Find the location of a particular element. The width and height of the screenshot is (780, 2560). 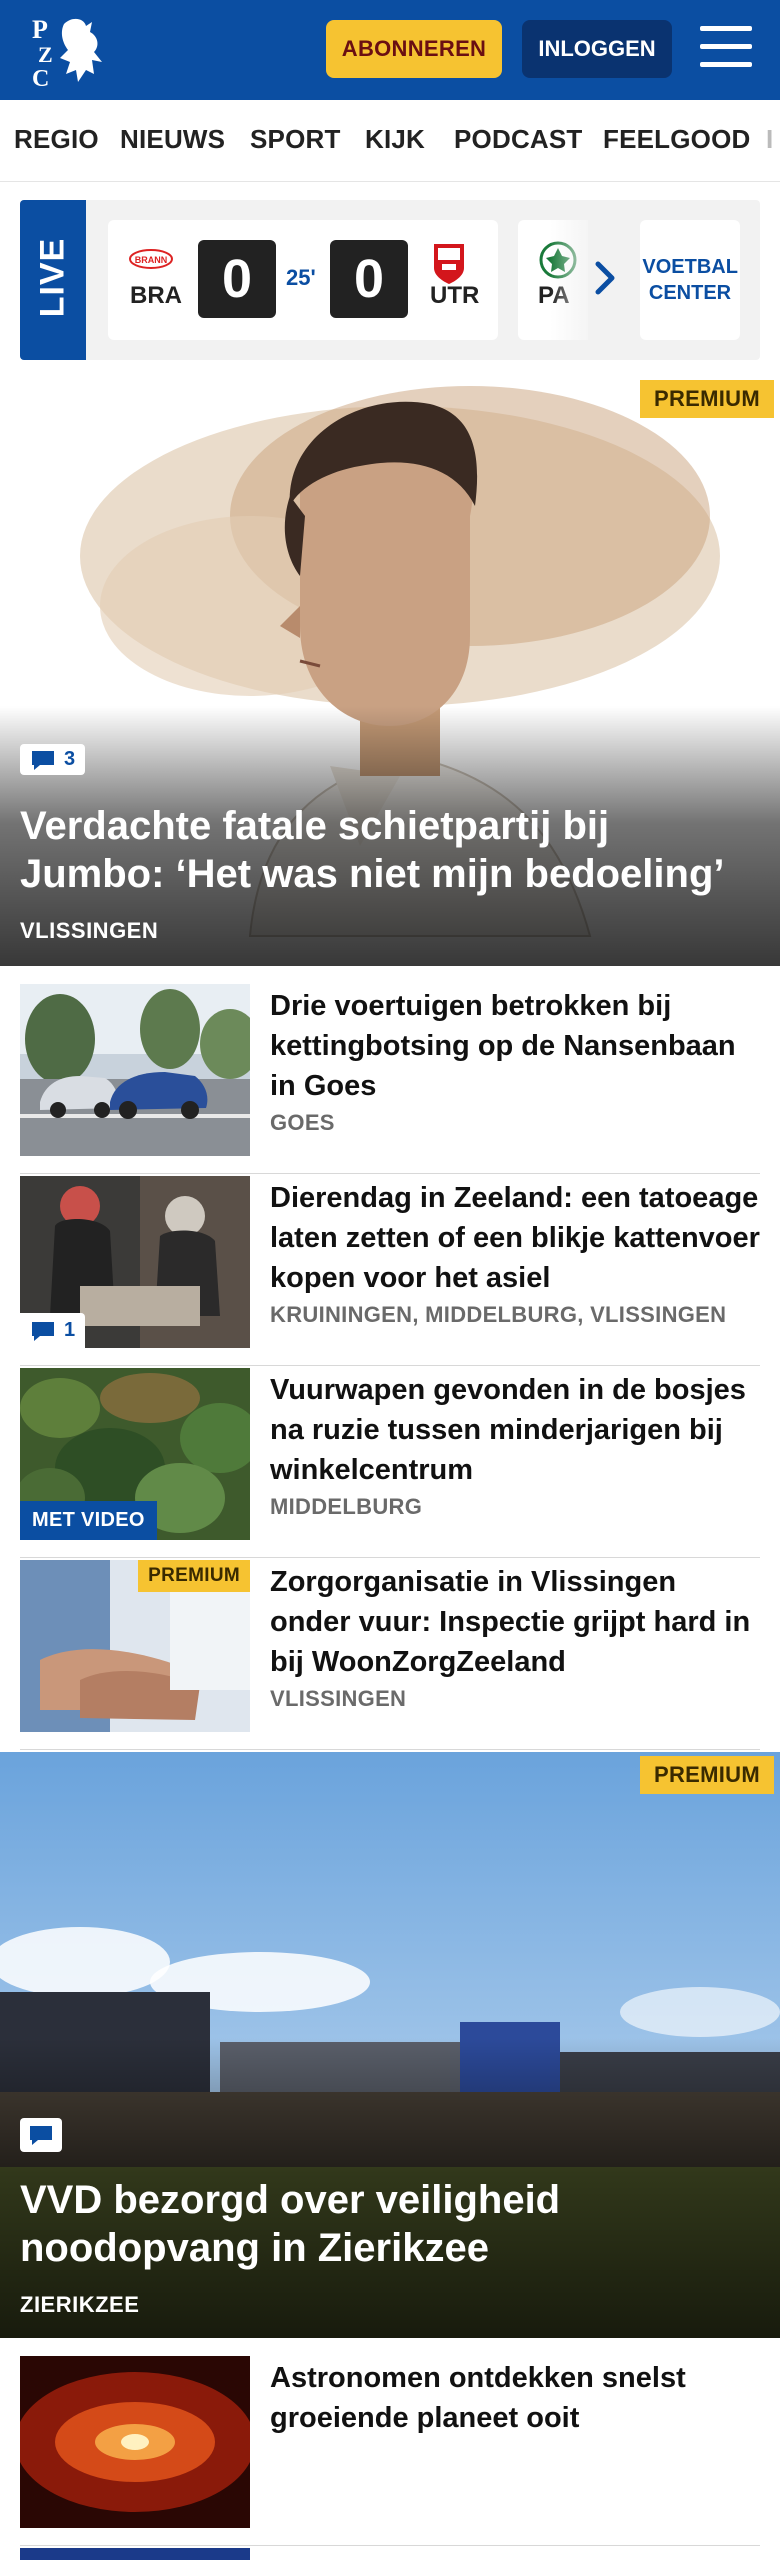

car-crash-image is located at coordinates (135, 1070).